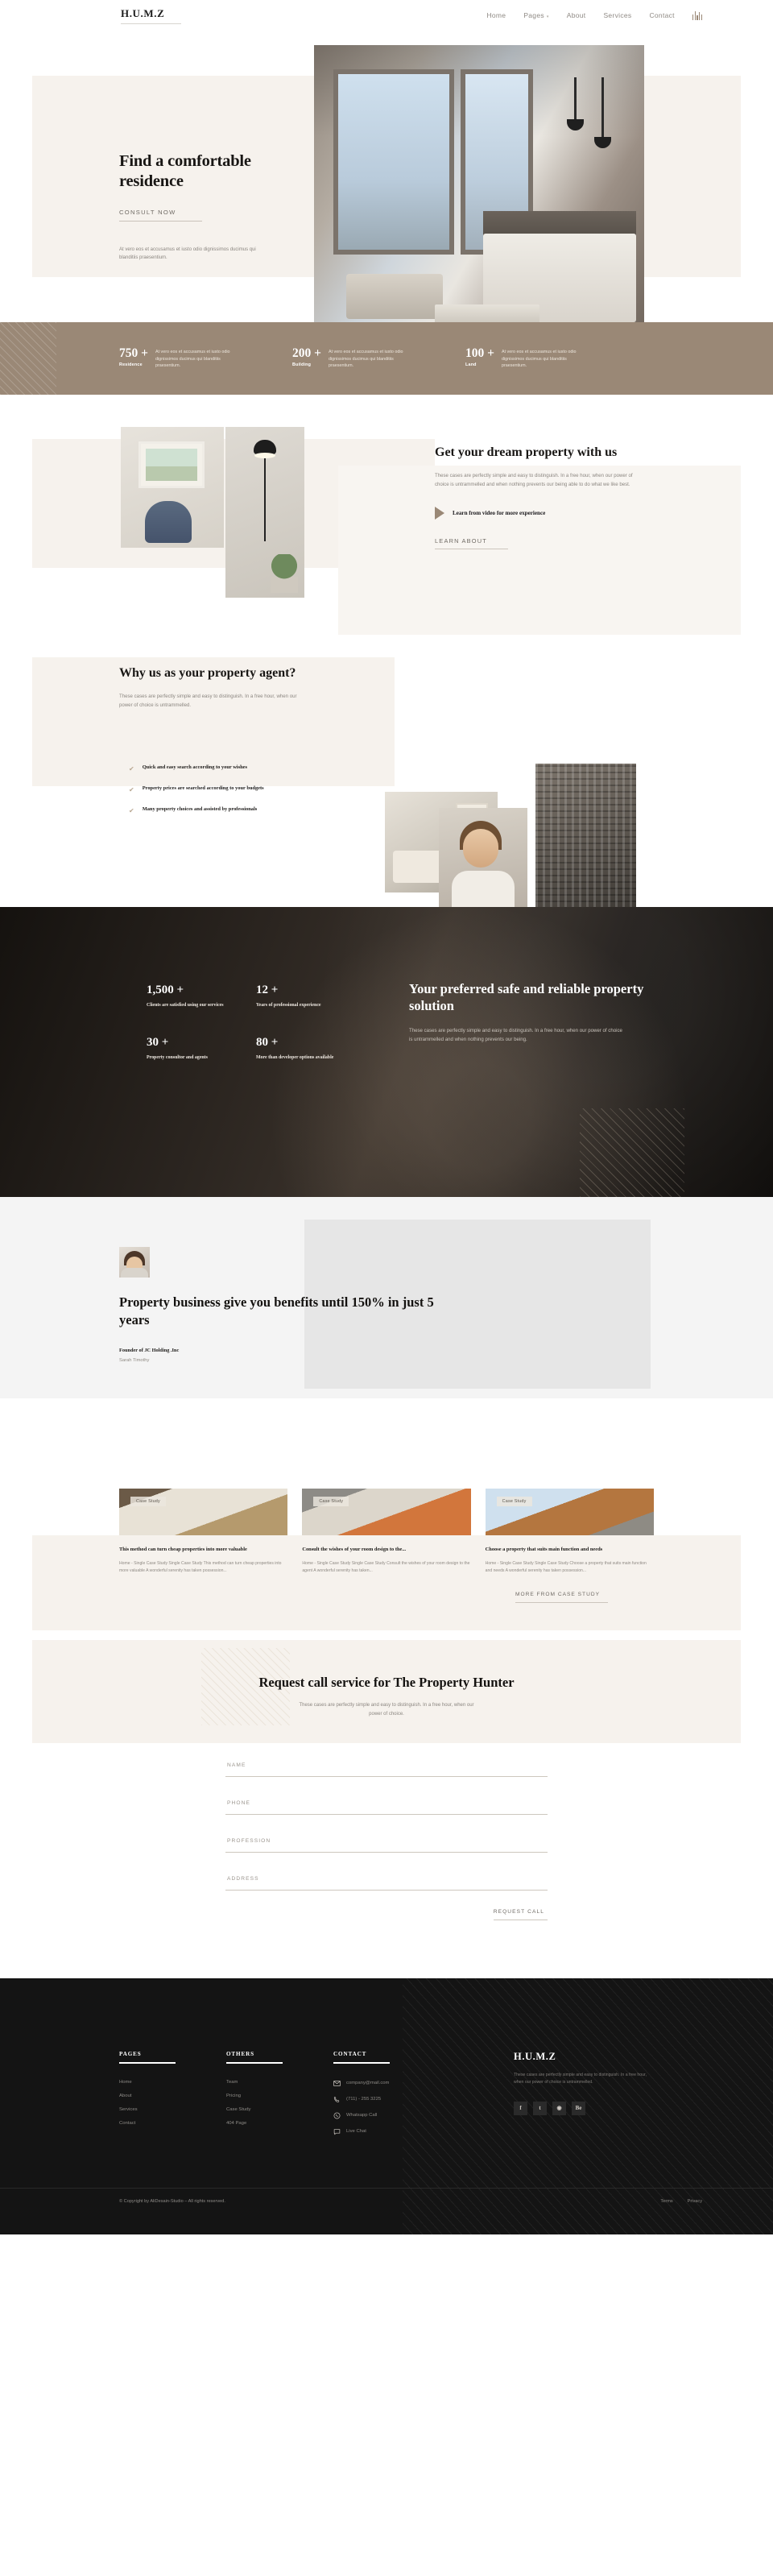 Image resolution: width=773 pixels, height=2576 pixels. Describe the element at coordinates (520, 2108) in the screenshot. I see `facebook-icon: f` at that location.